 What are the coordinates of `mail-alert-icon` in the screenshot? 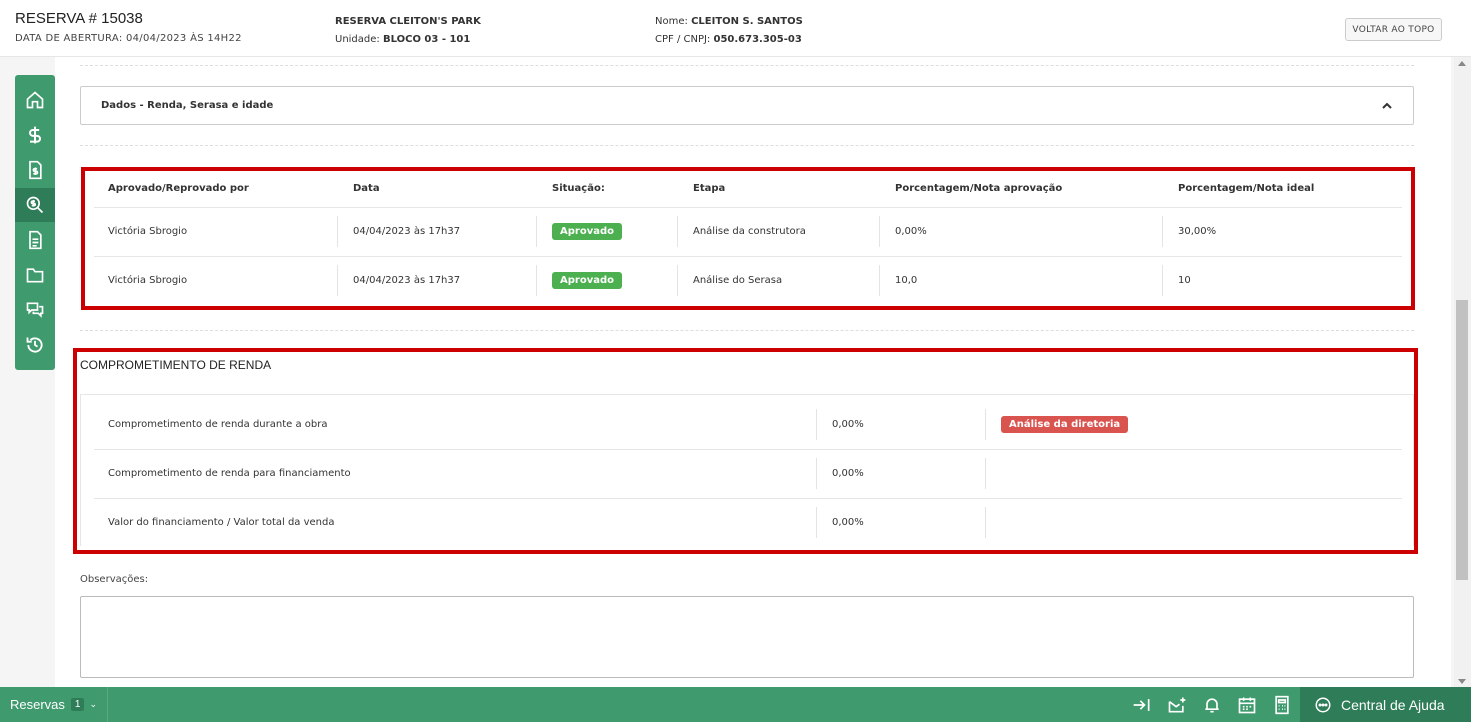 It's located at (1177, 705).